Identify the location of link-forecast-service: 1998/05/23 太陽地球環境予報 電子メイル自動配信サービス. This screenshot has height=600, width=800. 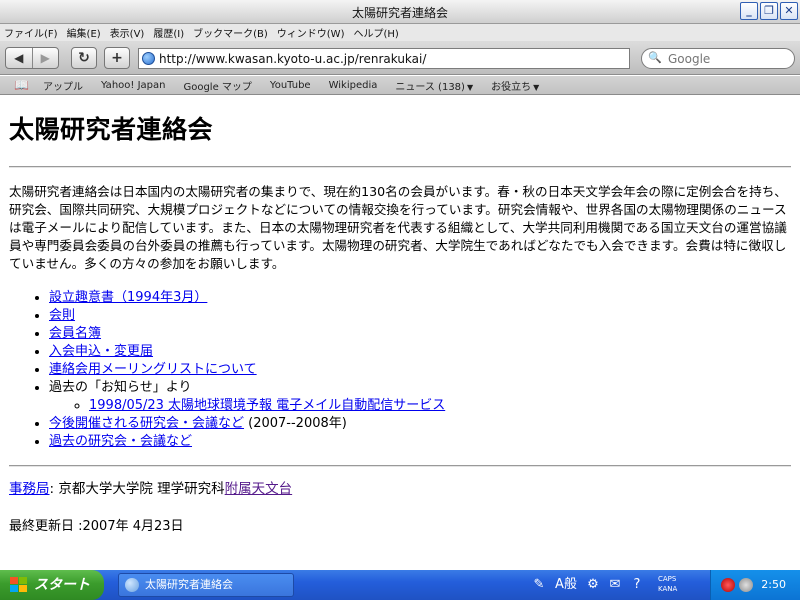
(267, 405).